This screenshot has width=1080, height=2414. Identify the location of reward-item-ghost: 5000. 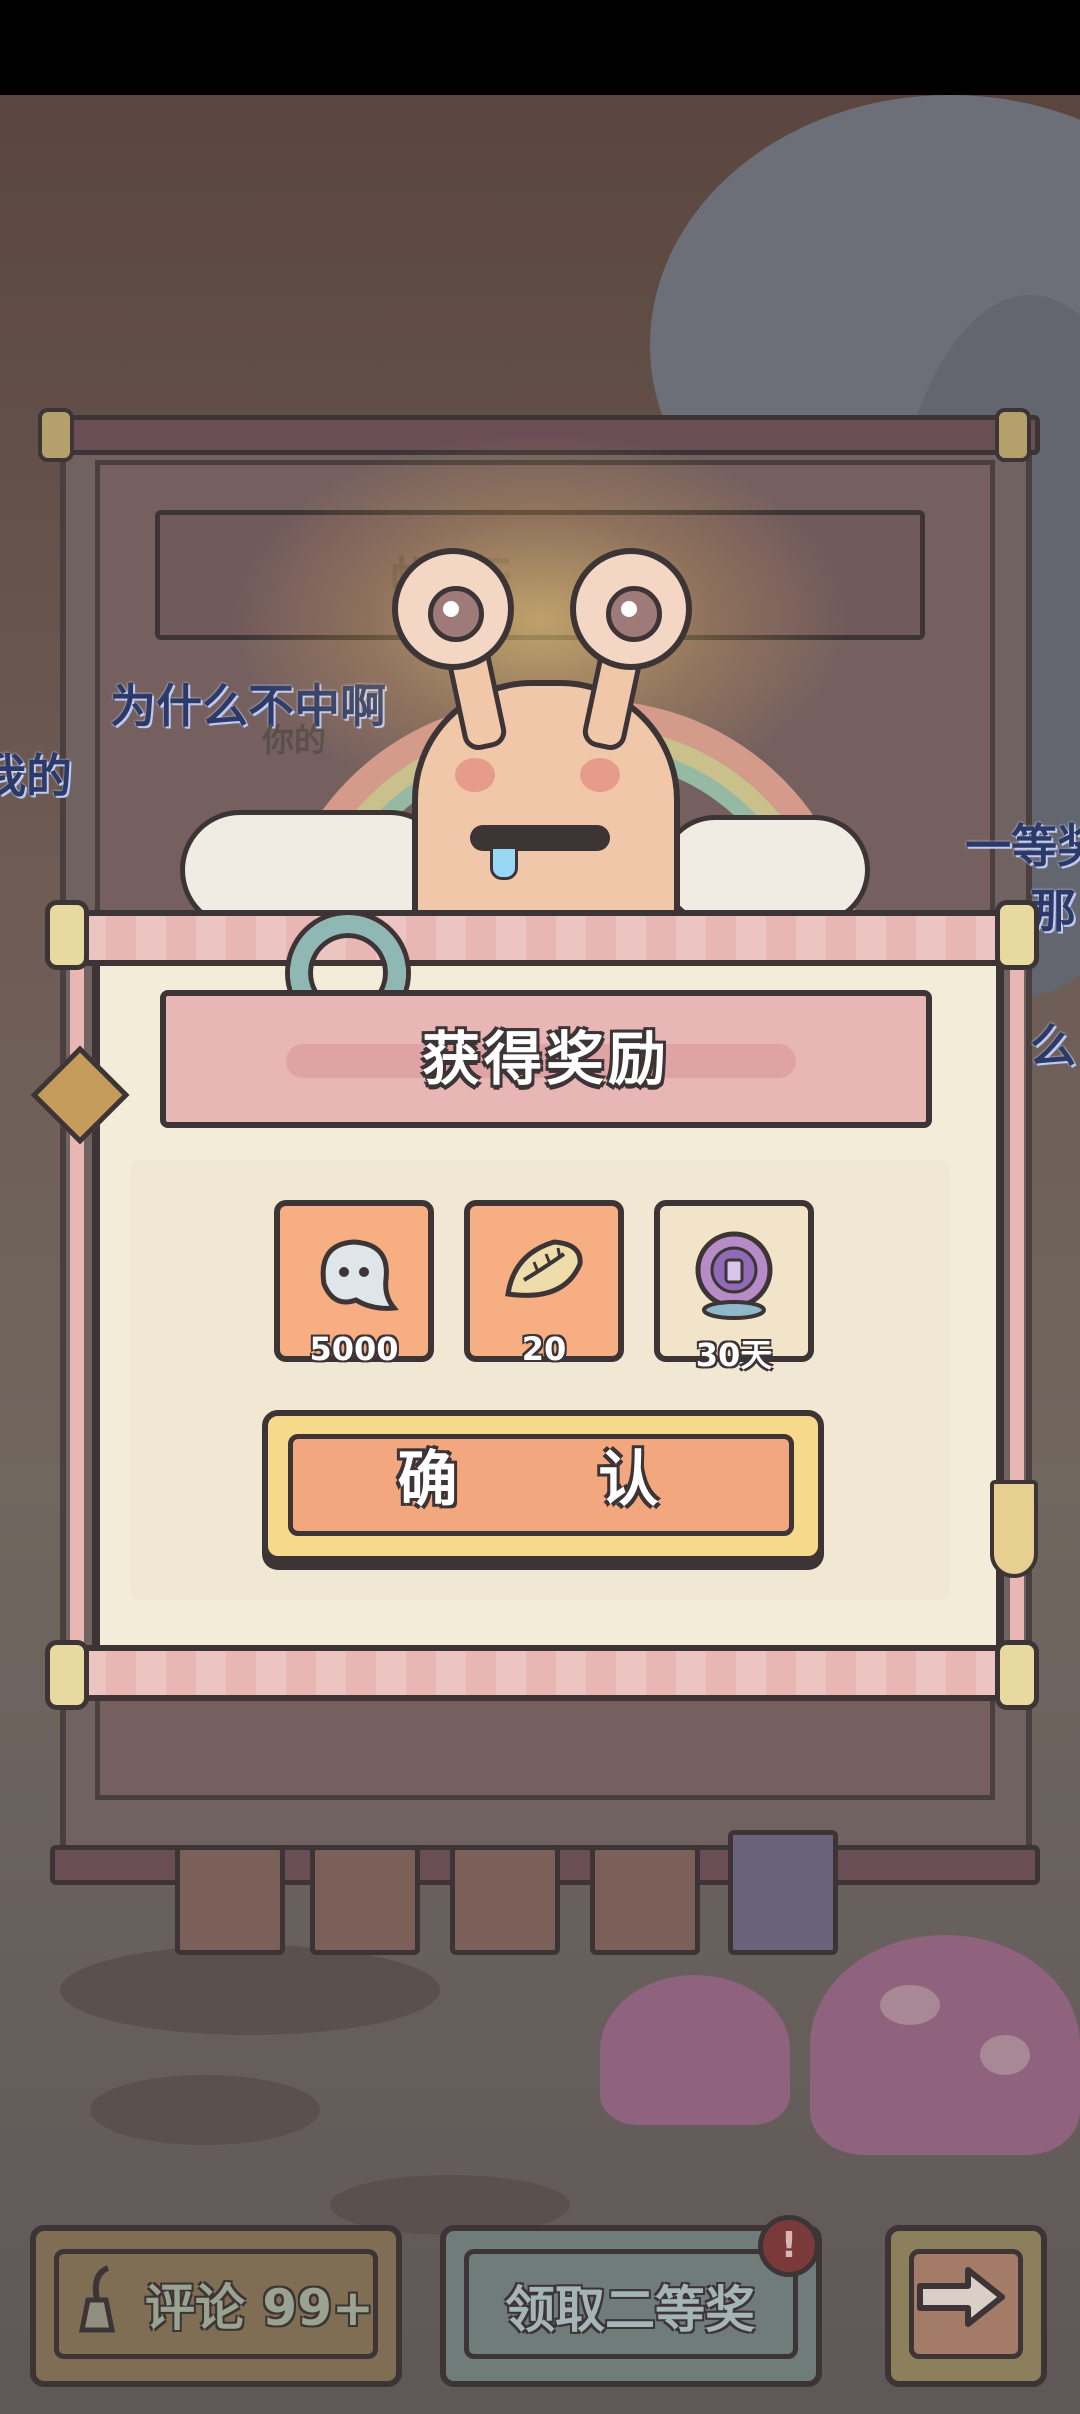
(354, 1284).